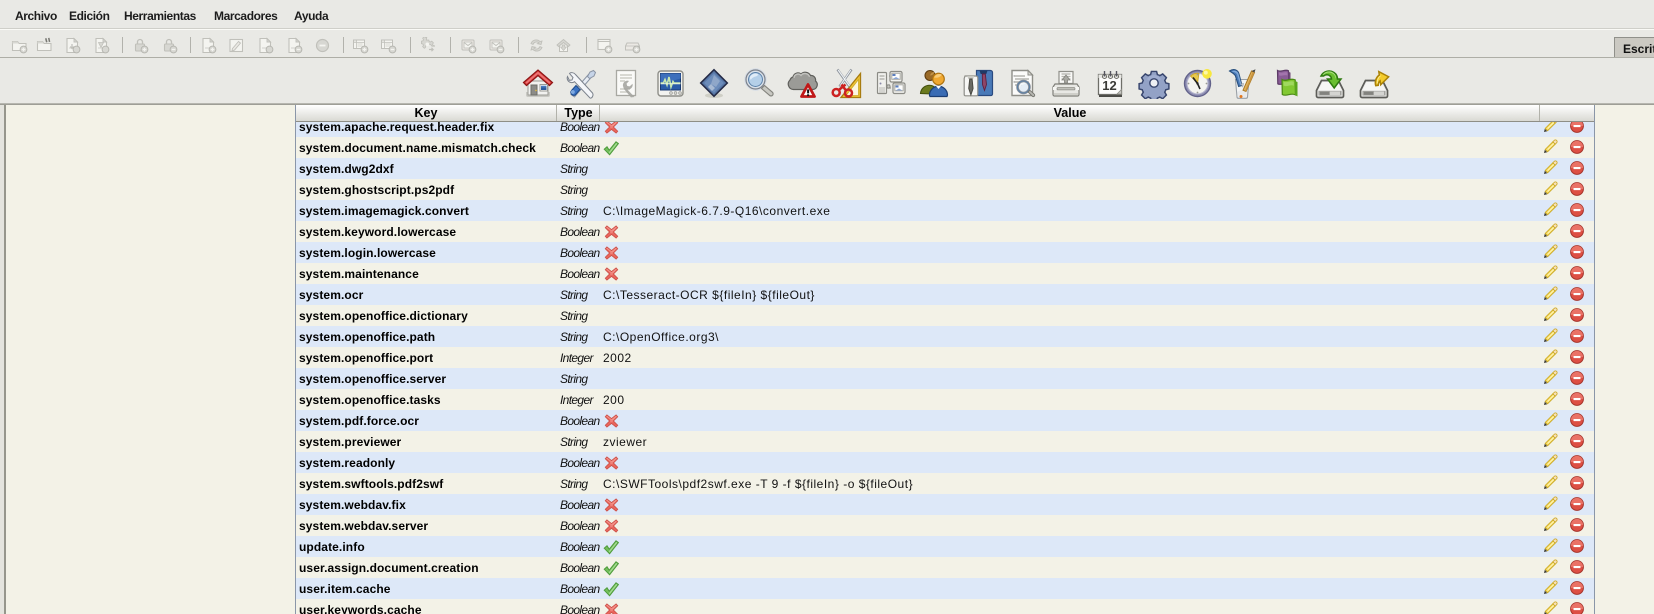 The width and height of the screenshot is (1654, 614). I want to click on svg-text: 12, so click(1109, 85).